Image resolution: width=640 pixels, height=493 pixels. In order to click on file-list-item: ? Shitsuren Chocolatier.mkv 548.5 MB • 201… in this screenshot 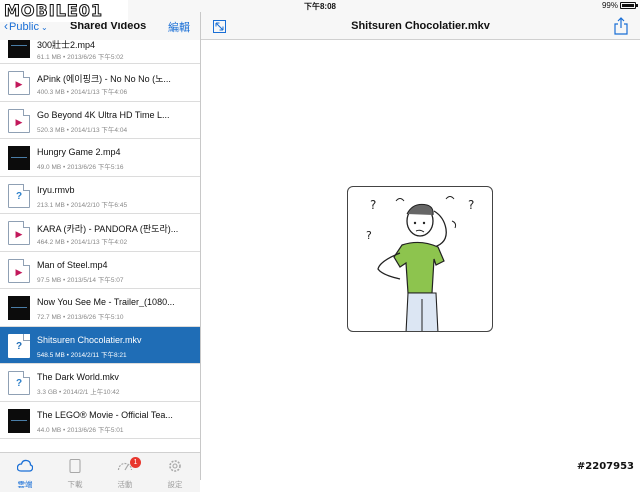, I will do `click(100, 346)`.